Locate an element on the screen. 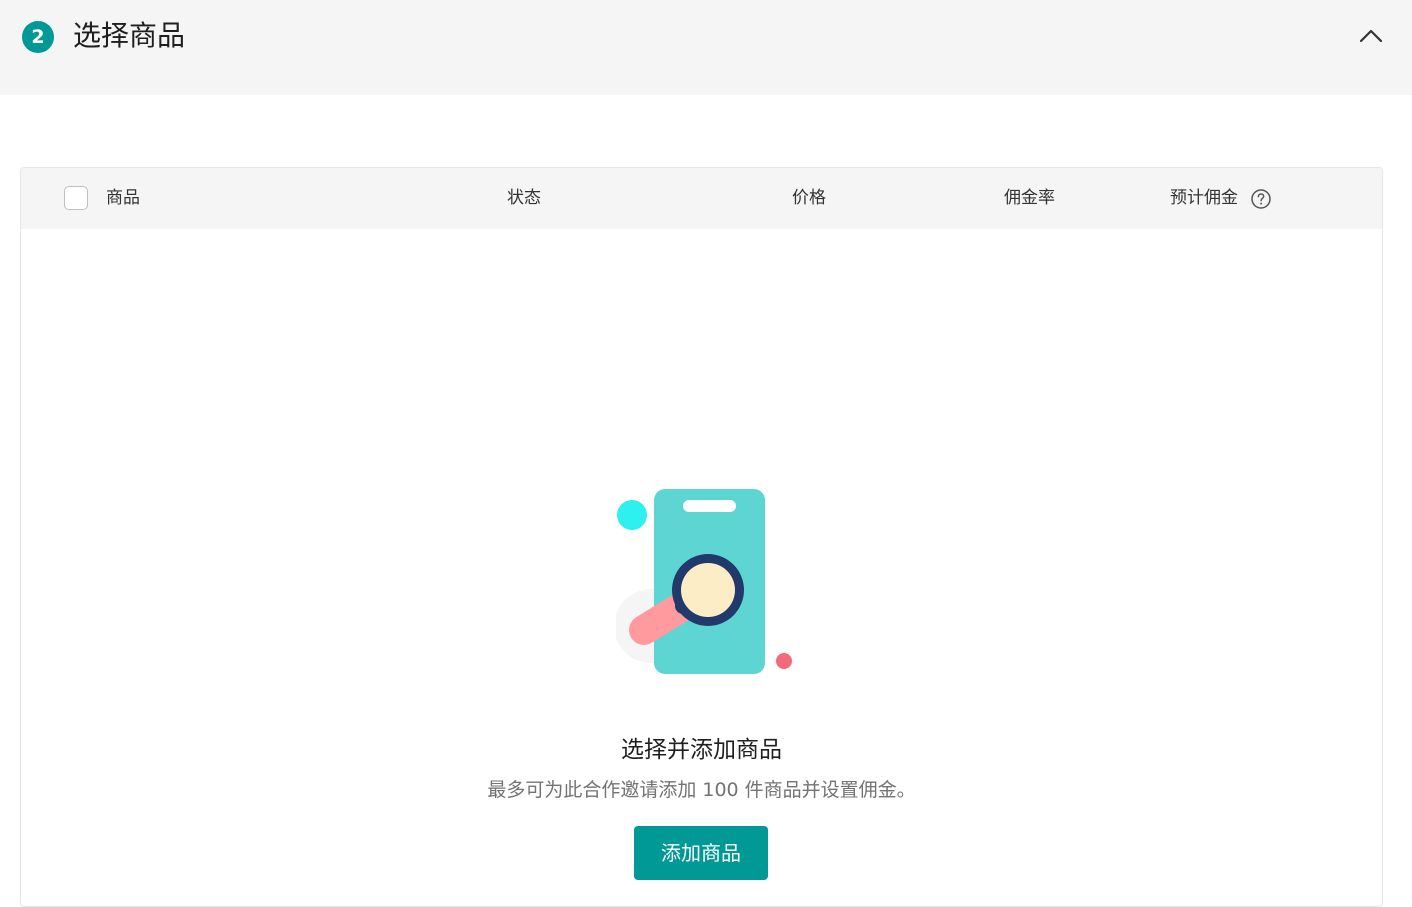  section-header: 2 选择商品 is located at coordinates (706, 47).